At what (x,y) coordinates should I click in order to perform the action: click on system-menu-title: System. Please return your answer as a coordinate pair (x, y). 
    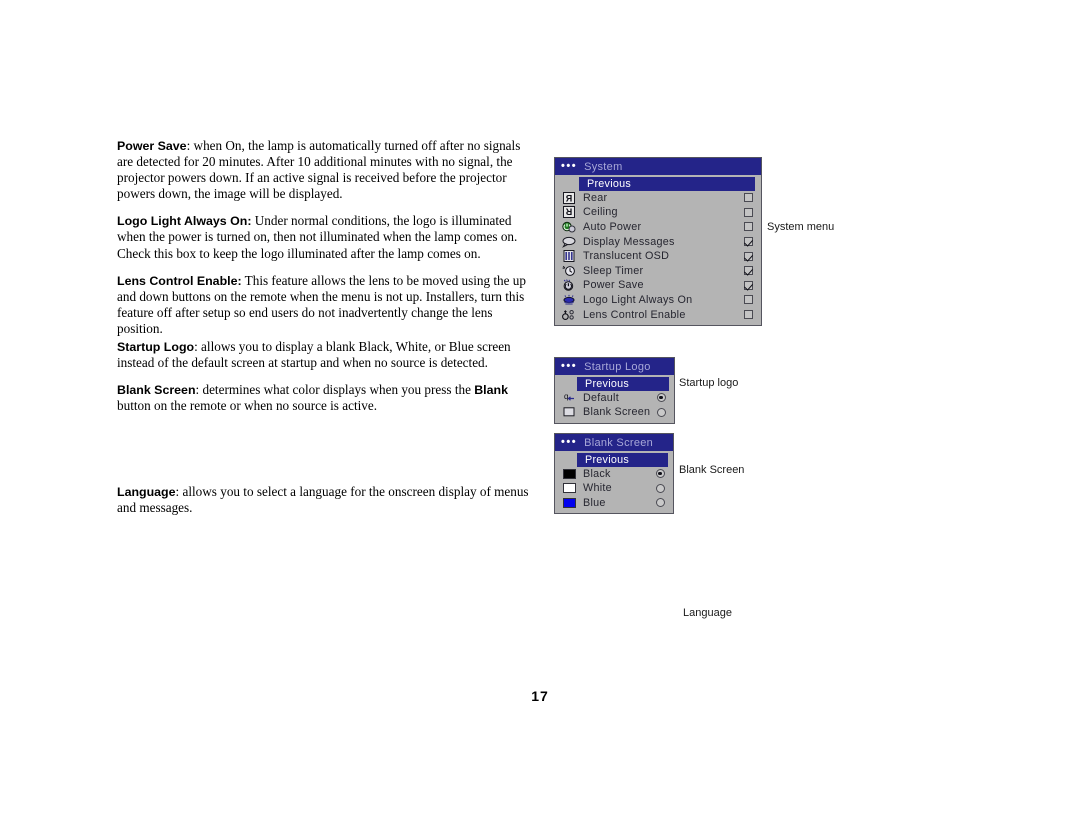
    Looking at the image, I should click on (603, 166).